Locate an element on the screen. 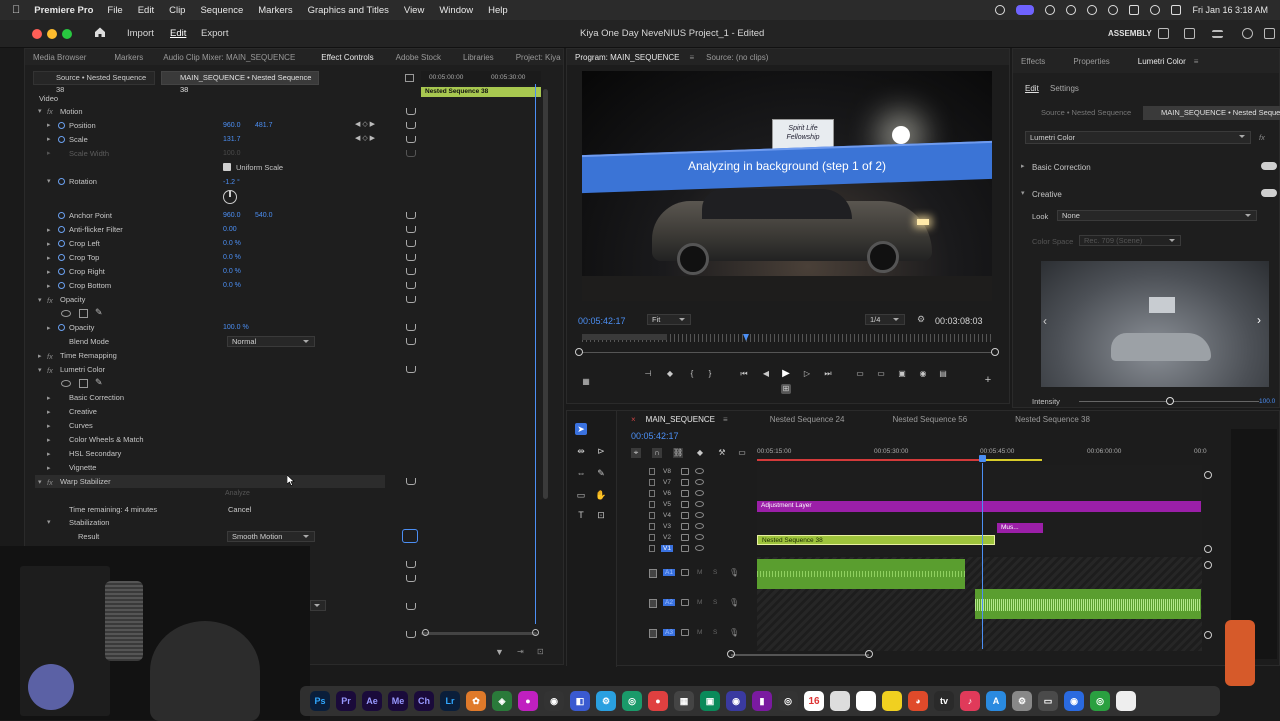 The image size is (1280, 721). crop-right-value: 0.0 % is located at coordinates (232, 271).